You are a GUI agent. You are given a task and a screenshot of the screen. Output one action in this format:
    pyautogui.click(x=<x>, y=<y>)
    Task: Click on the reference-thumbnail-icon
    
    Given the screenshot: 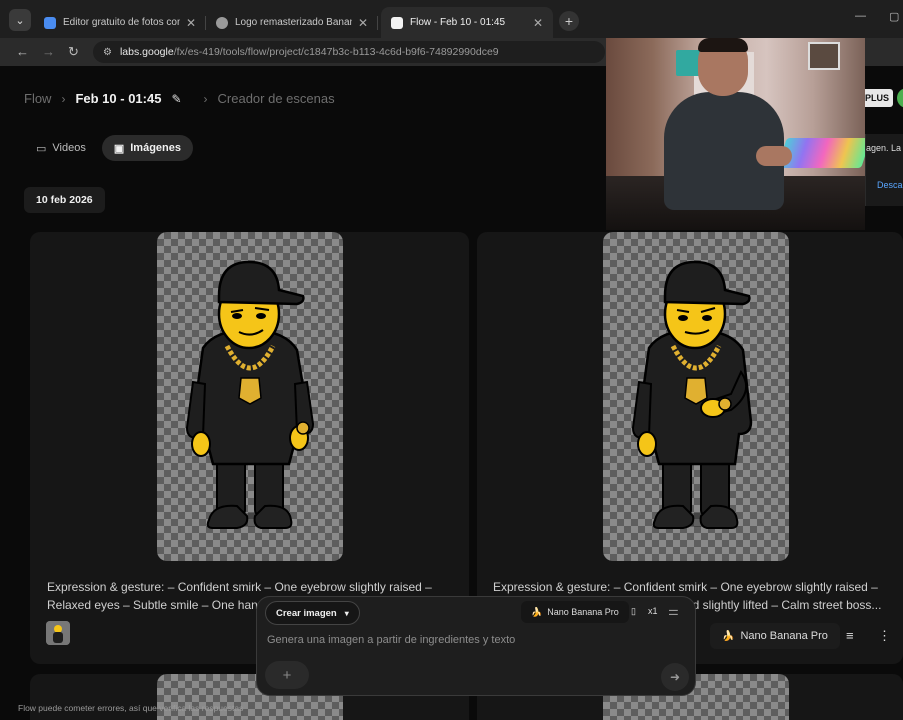 What is the action you would take?
    pyautogui.click(x=58, y=633)
    